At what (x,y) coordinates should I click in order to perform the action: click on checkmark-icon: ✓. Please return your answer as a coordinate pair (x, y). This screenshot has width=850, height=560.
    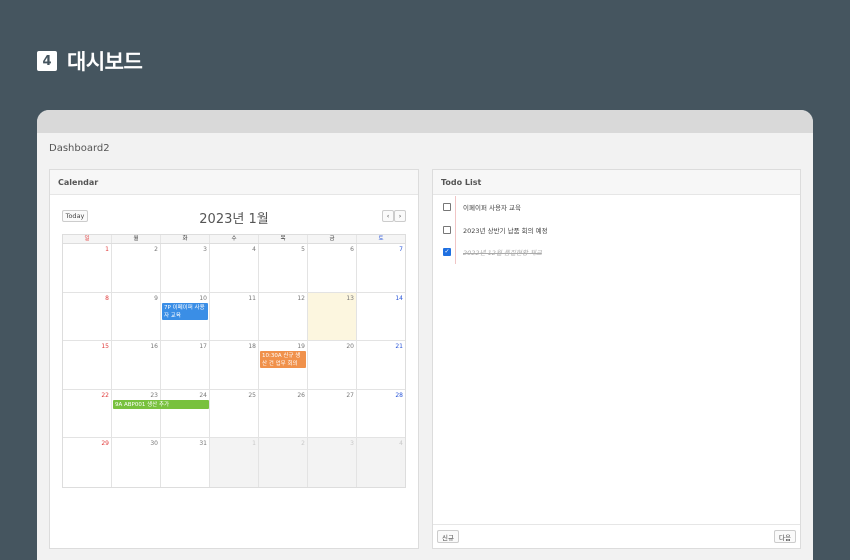
    Looking at the image, I should click on (447, 252).